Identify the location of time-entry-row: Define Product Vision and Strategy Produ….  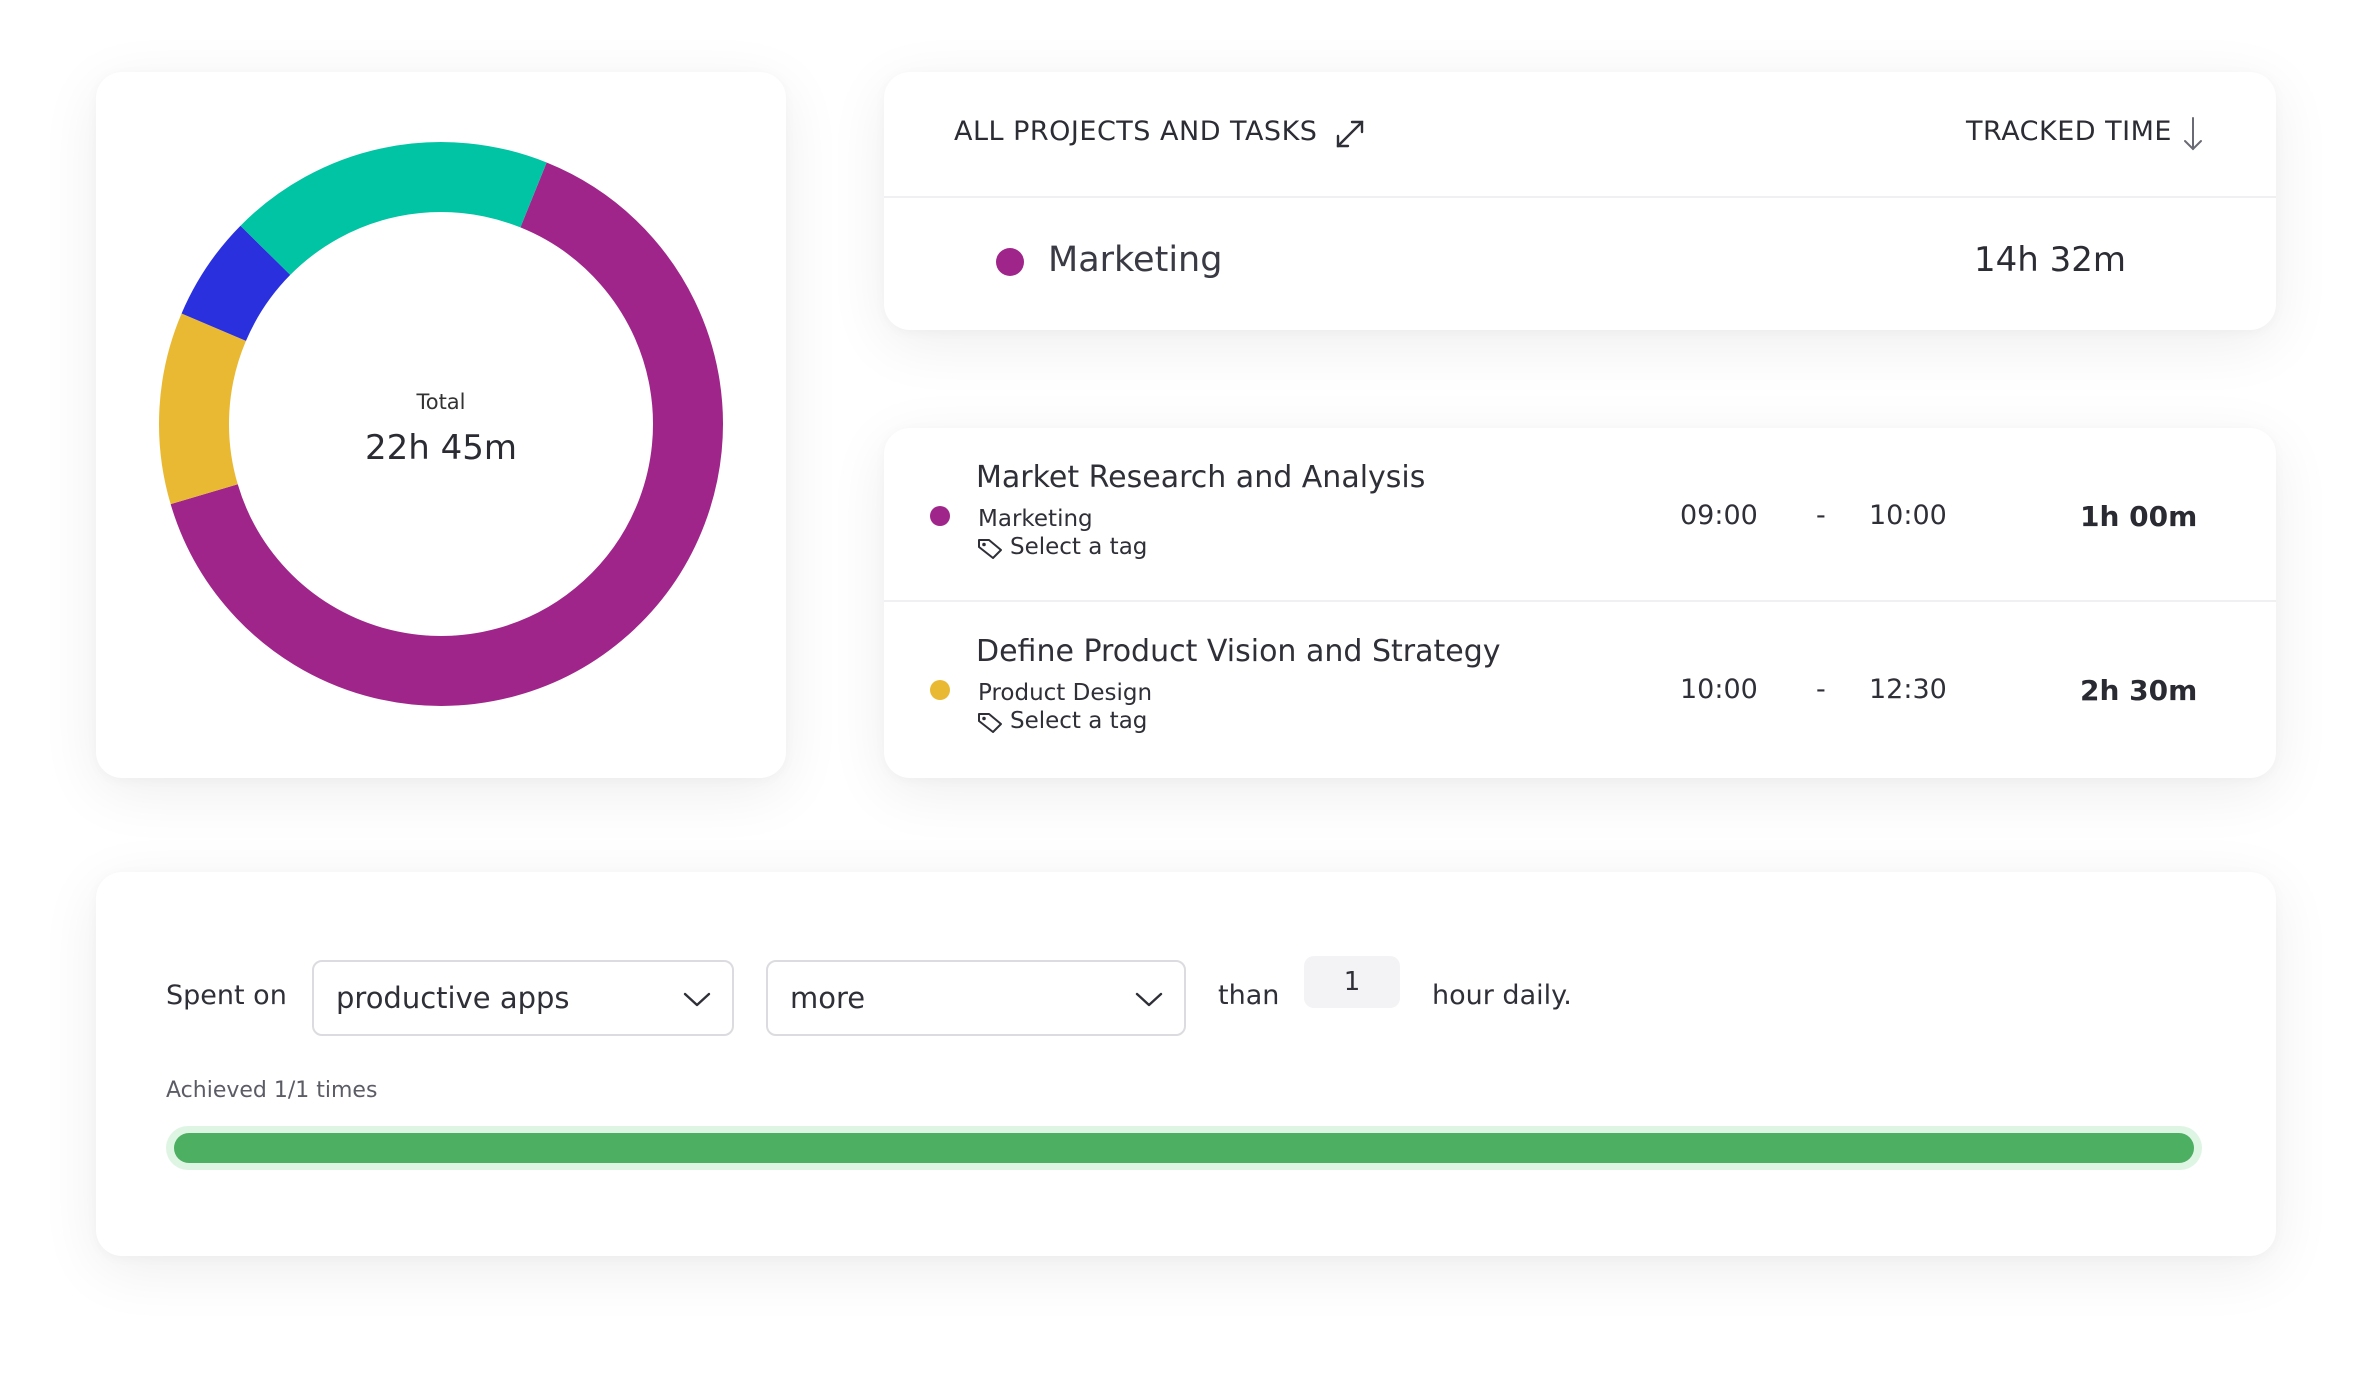
(1580, 689).